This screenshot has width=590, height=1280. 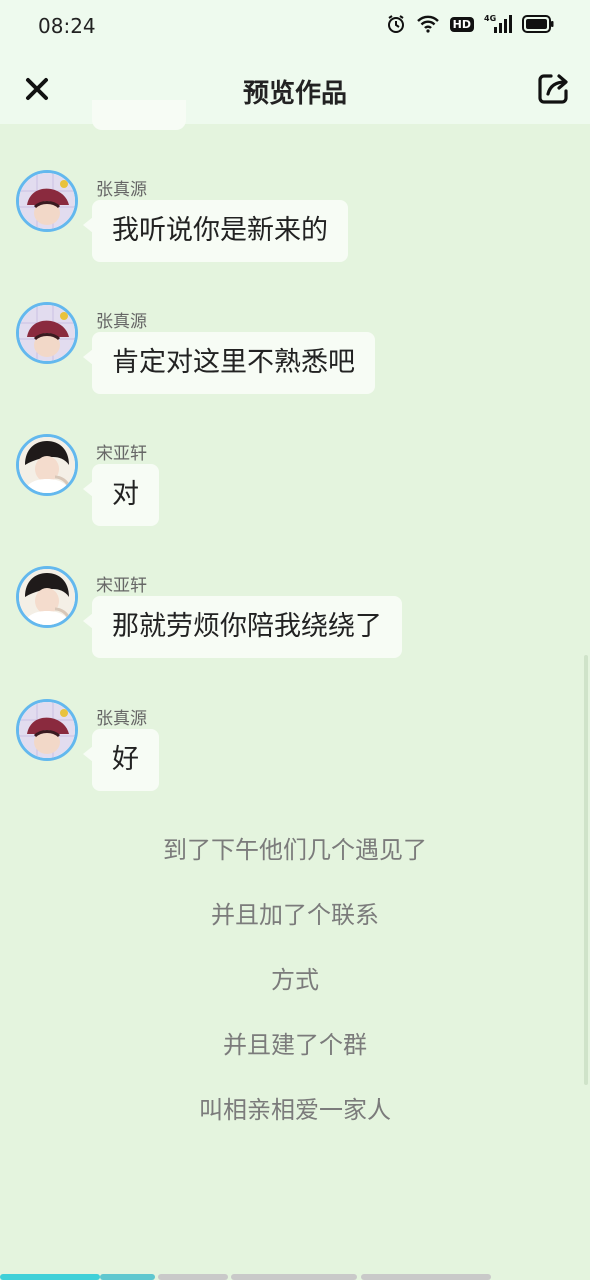 What do you see at coordinates (121, 760) in the screenshot?
I see `message-bubble: 好` at bounding box center [121, 760].